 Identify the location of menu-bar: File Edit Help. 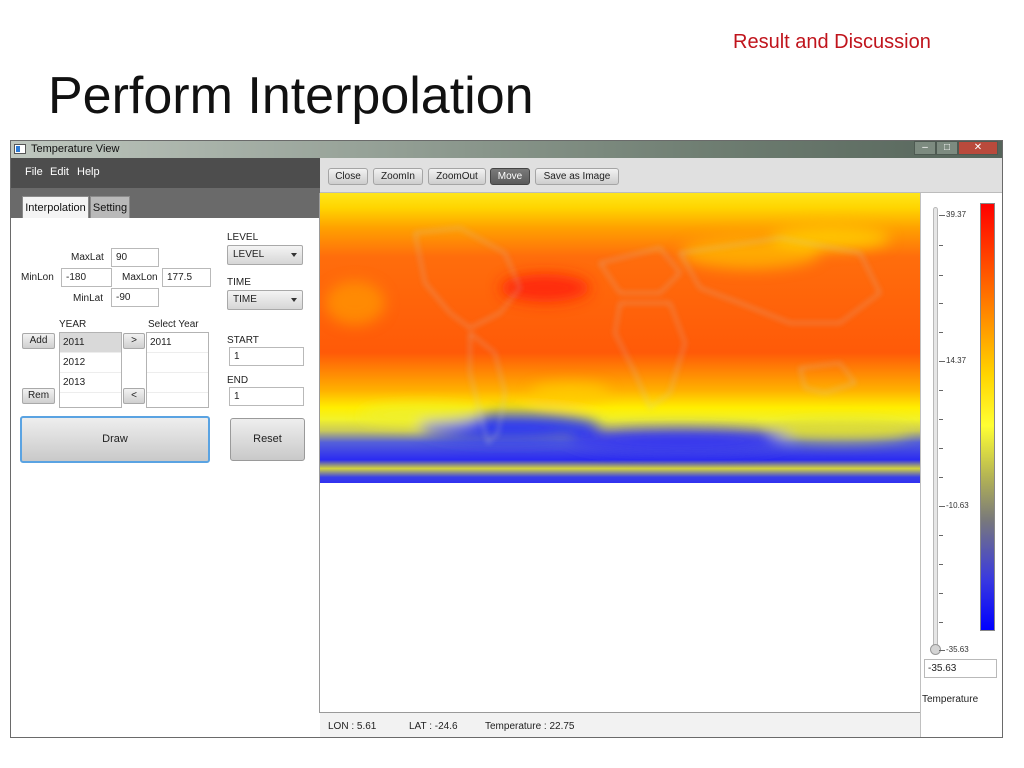
(165, 173).